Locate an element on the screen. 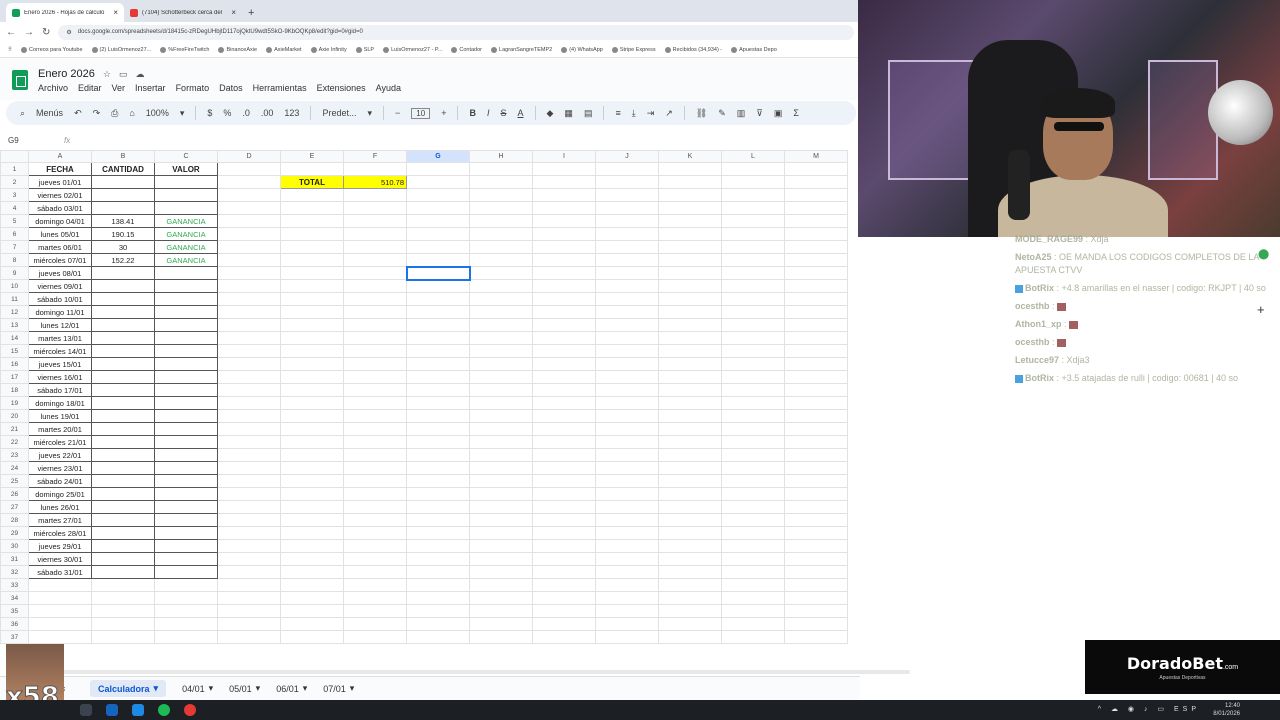 The height and width of the screenshot is (720, 1280). date-cell: jueves 22/01 is located at coordinates (60, 455).